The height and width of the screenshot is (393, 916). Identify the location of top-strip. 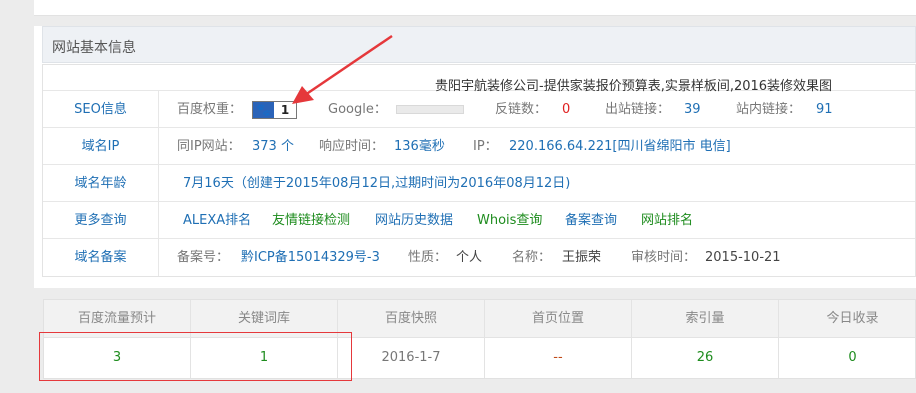
(475, 8).